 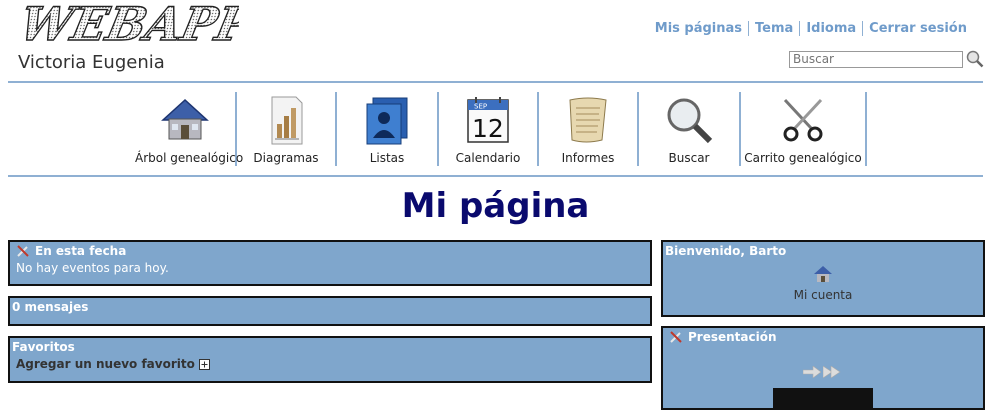 What do you see at coordinates (81, 251) in the screenshot?
I see `block-title: En esta fecha` at bounding box center [81, 251].